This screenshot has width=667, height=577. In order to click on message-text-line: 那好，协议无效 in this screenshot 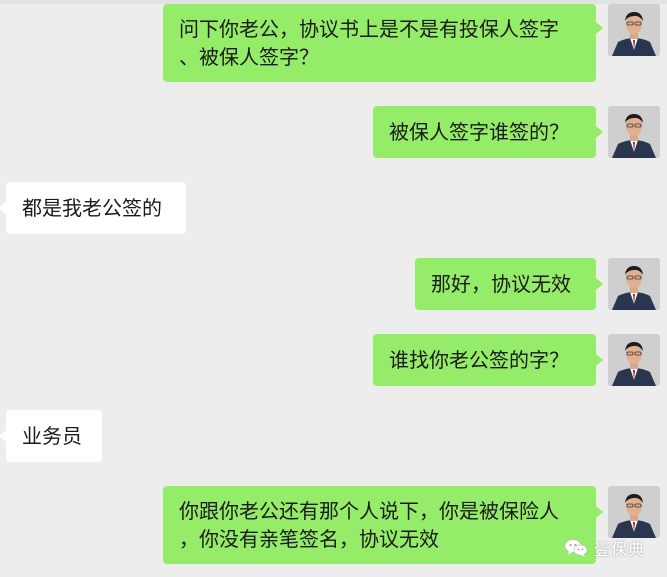, I will do `click(501, 284)`.